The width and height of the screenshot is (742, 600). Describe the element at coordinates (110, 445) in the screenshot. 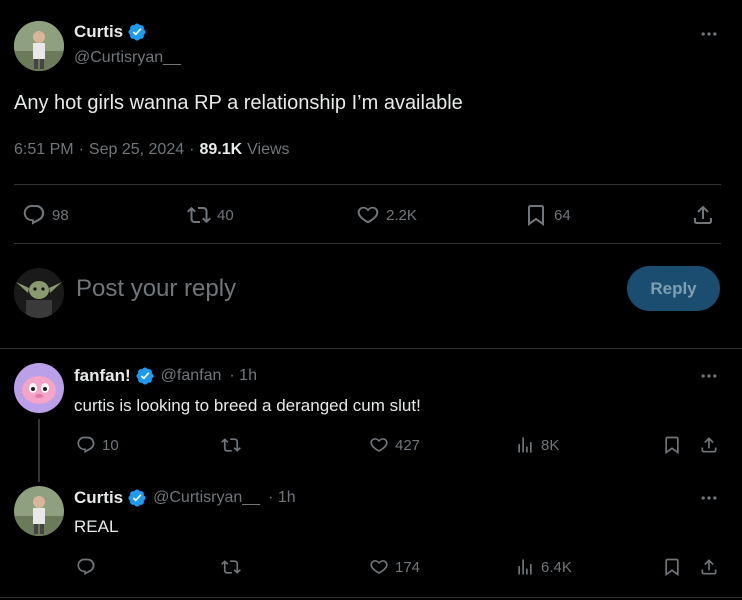

I see `reply-count: 10` at that location.